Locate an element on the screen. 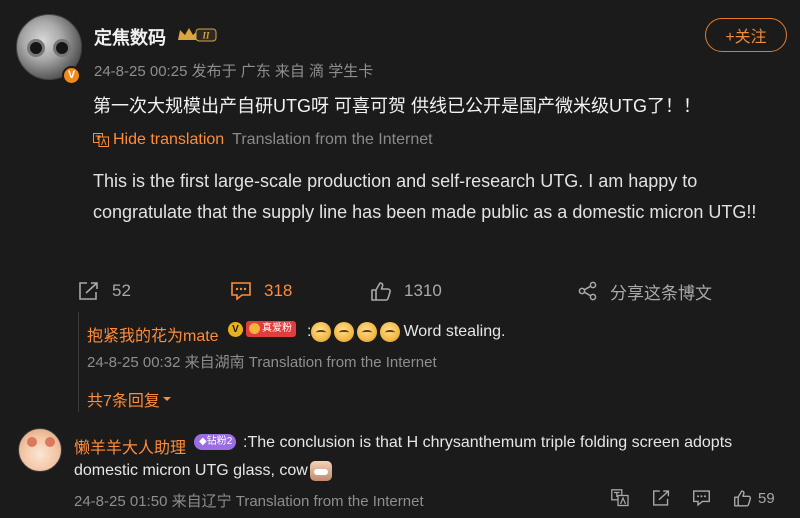 The image size is (800, 518). reply-text: : Word stealing. is located at coordinates (406, 332).